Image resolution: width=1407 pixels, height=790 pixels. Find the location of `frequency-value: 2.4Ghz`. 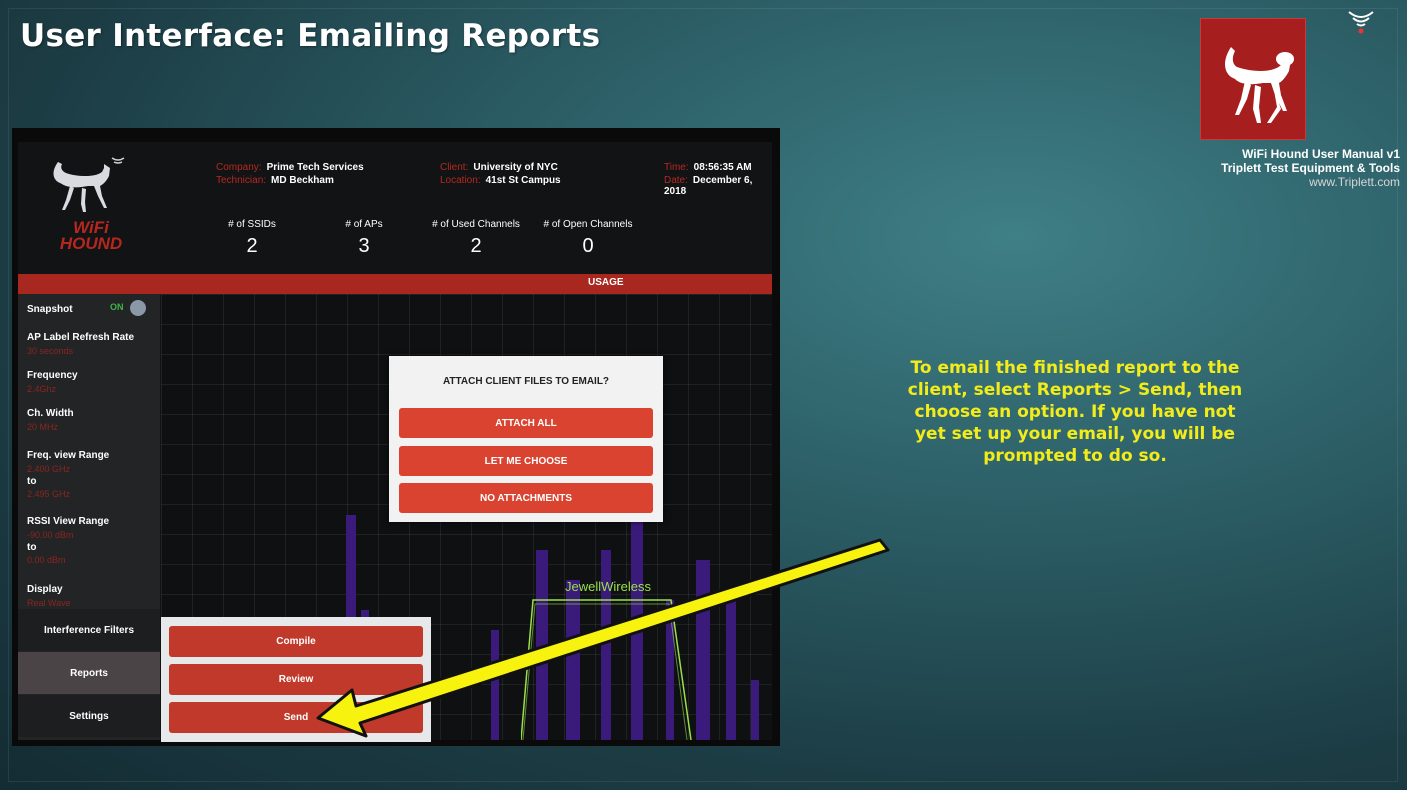

frequency-value: 2.4Ghz is located at coordinates (42, 389).